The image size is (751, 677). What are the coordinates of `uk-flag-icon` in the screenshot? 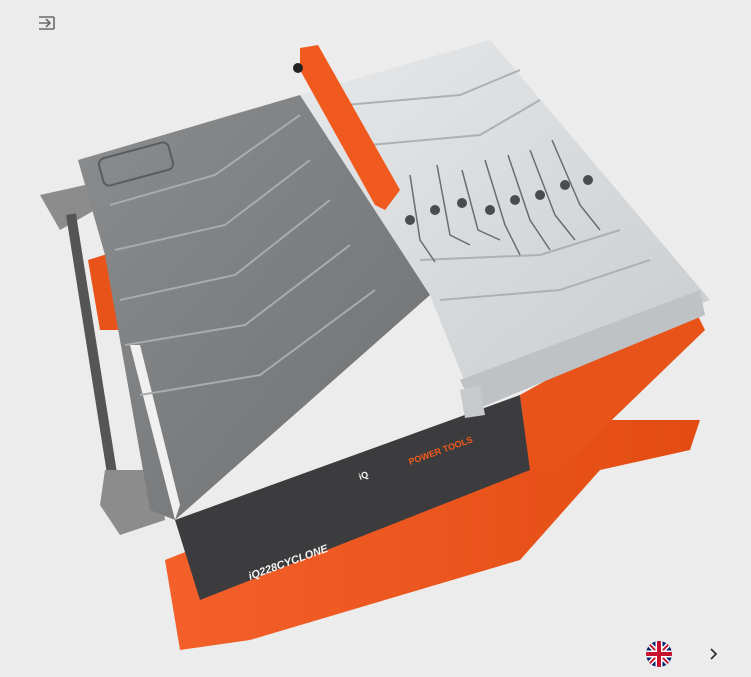 It's located at (659, 654).